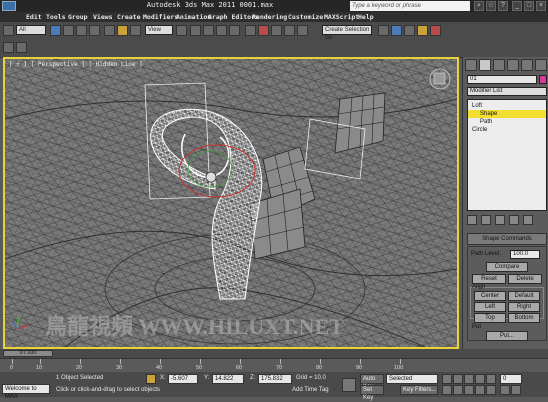 This screenshot has width=548, height=402. What do you see at coordinates (383, 30) in the screenshot?
I see `schematic-view-icon` at bounding box center [383, 30].